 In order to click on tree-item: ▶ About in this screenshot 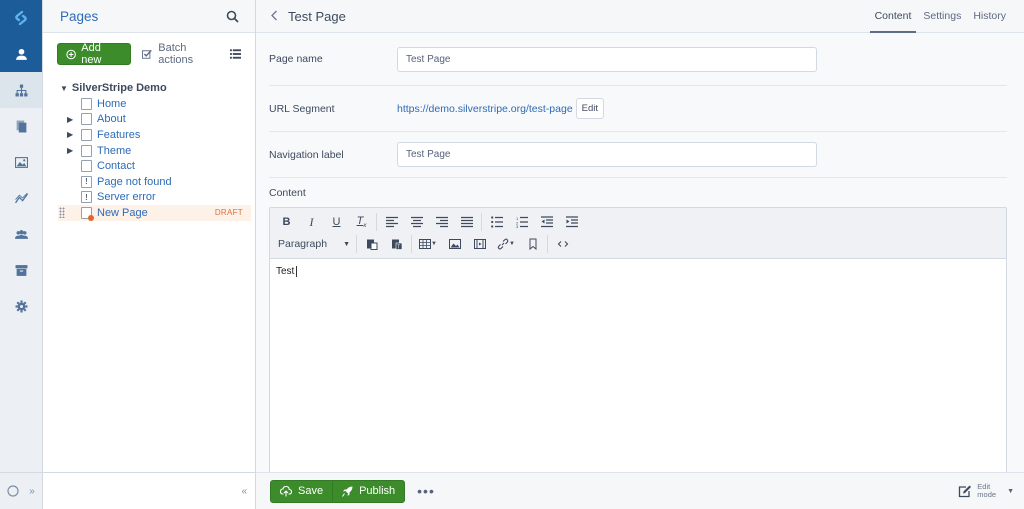, I will do `click(160, 120)`.